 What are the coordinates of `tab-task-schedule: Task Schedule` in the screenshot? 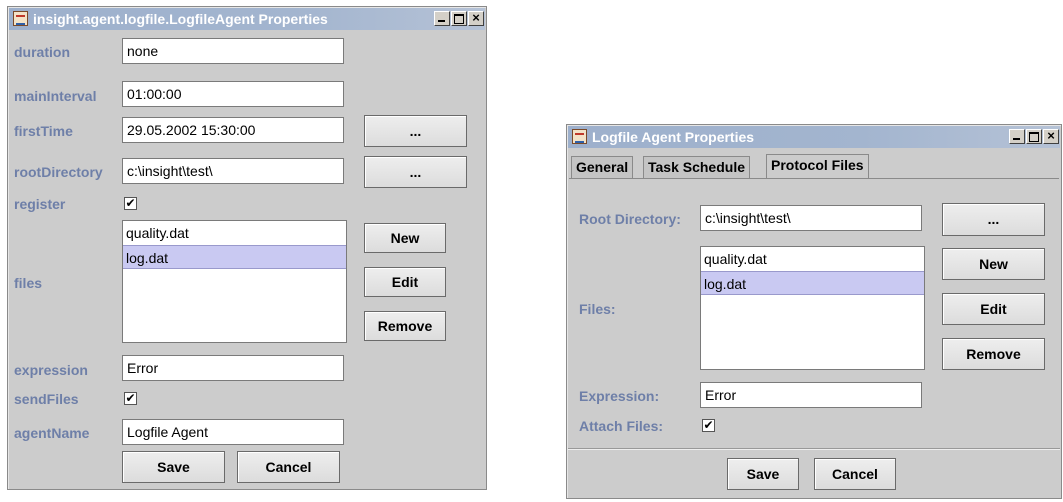 It's located at (697, 167).